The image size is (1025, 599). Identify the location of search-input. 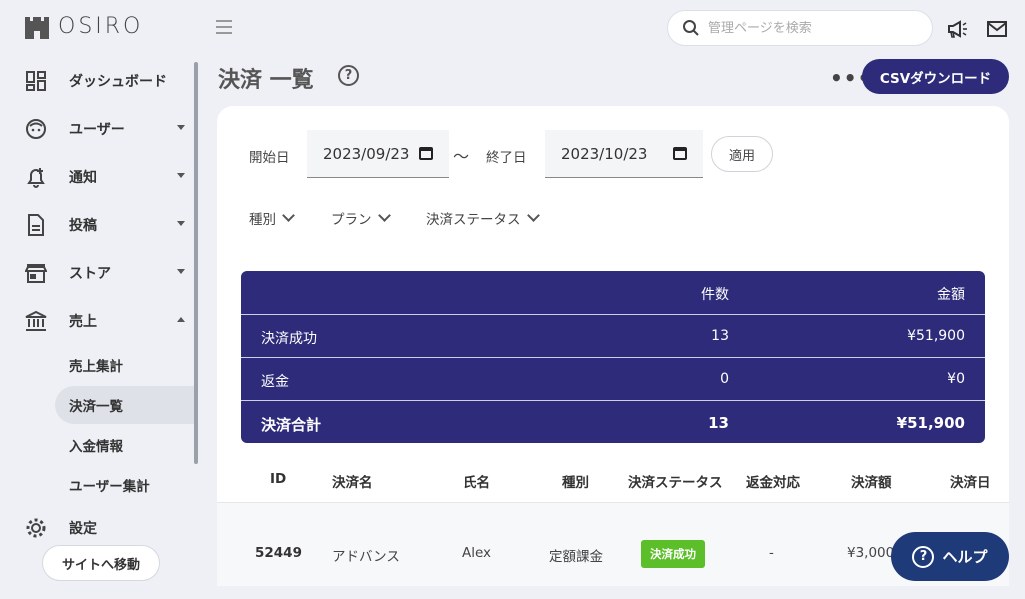
(808, 28).